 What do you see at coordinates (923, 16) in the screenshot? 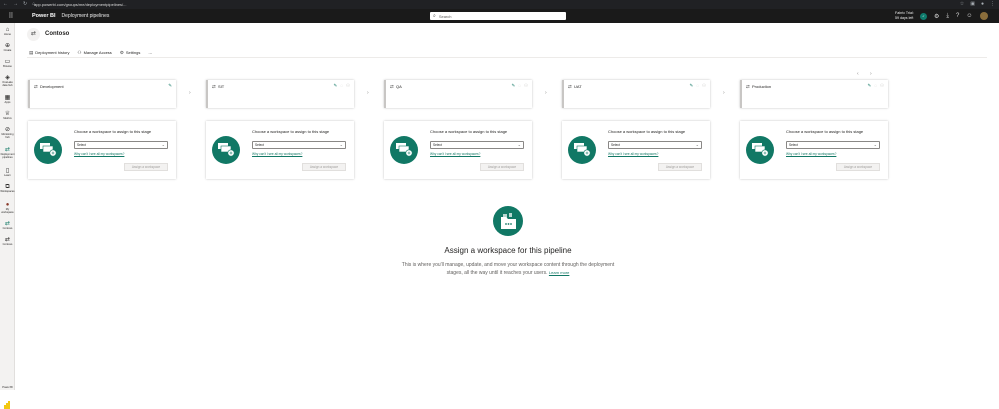
I see `notifications-icon: ✓` at bounding box center [923, 16].